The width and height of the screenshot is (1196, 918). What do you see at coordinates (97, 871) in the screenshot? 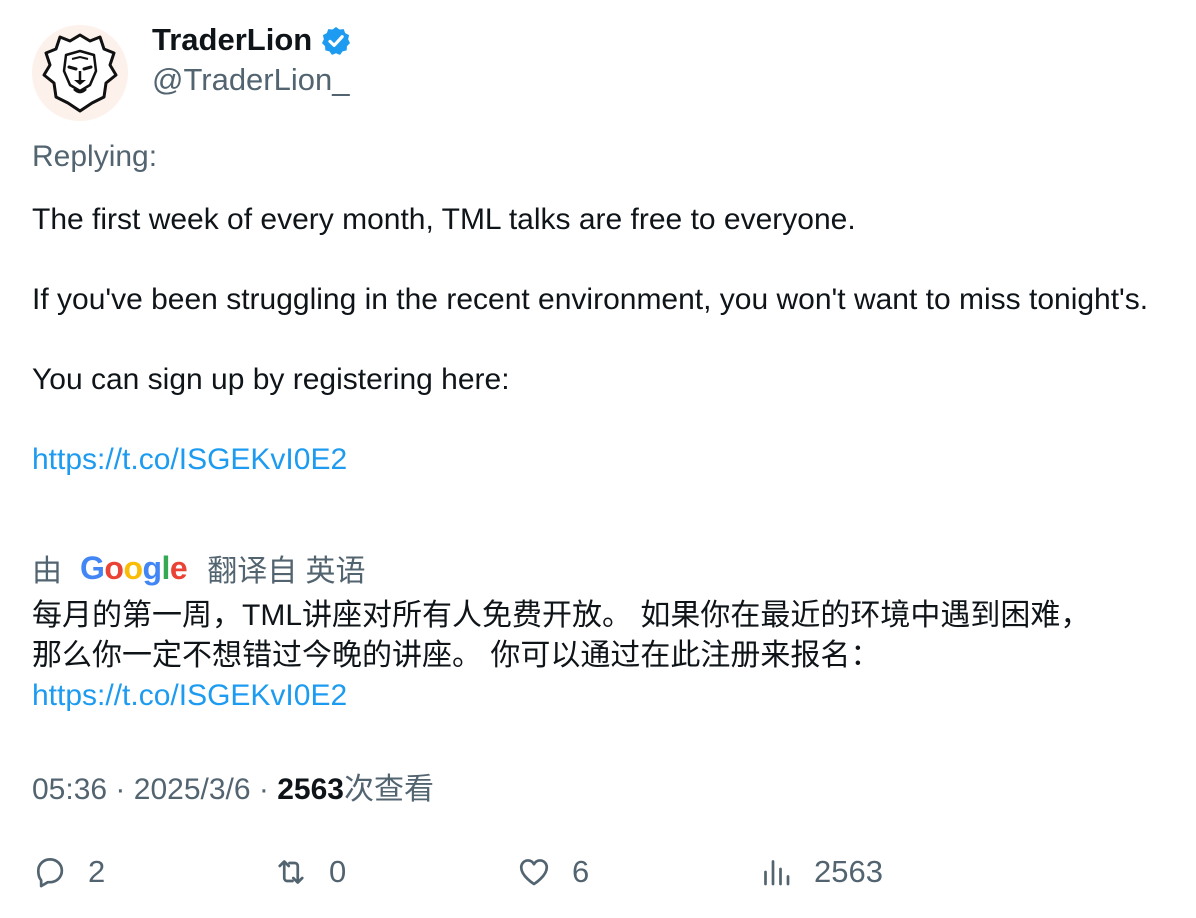
I see `reply-count: 2` at bounding box center [97, 871].